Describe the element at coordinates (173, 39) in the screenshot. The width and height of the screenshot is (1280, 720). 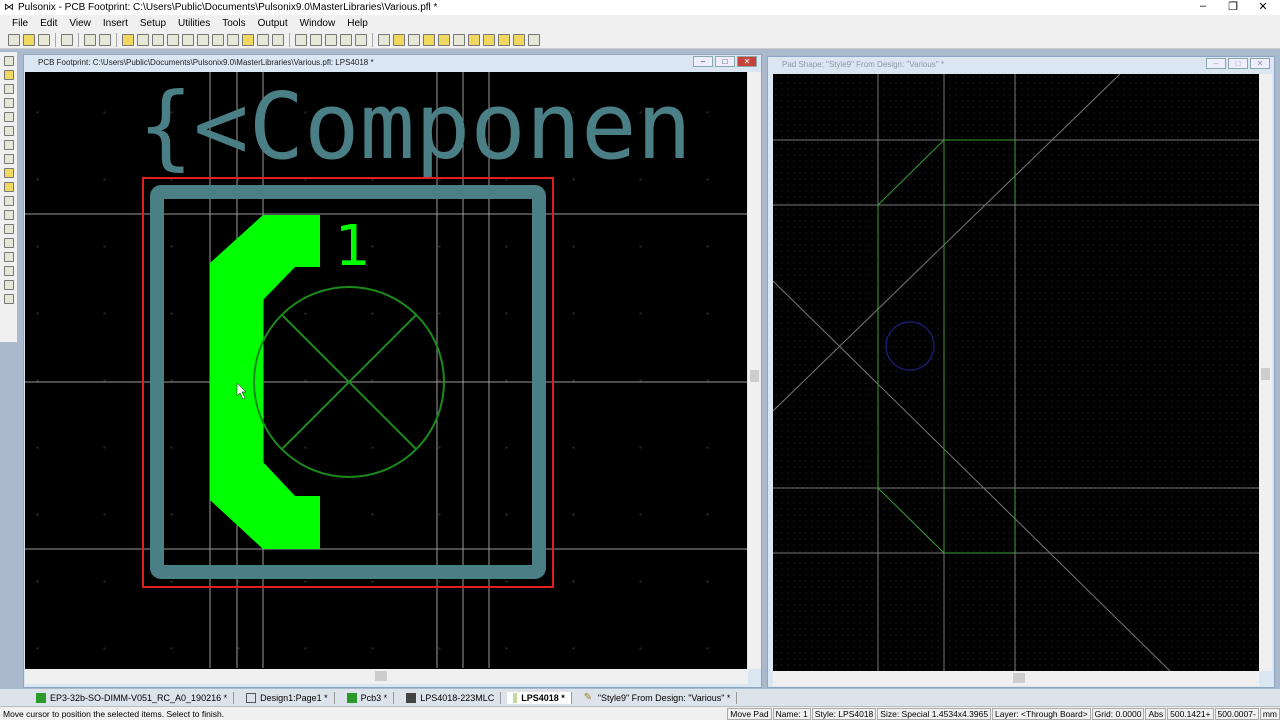
I see `find-icon` at that location.